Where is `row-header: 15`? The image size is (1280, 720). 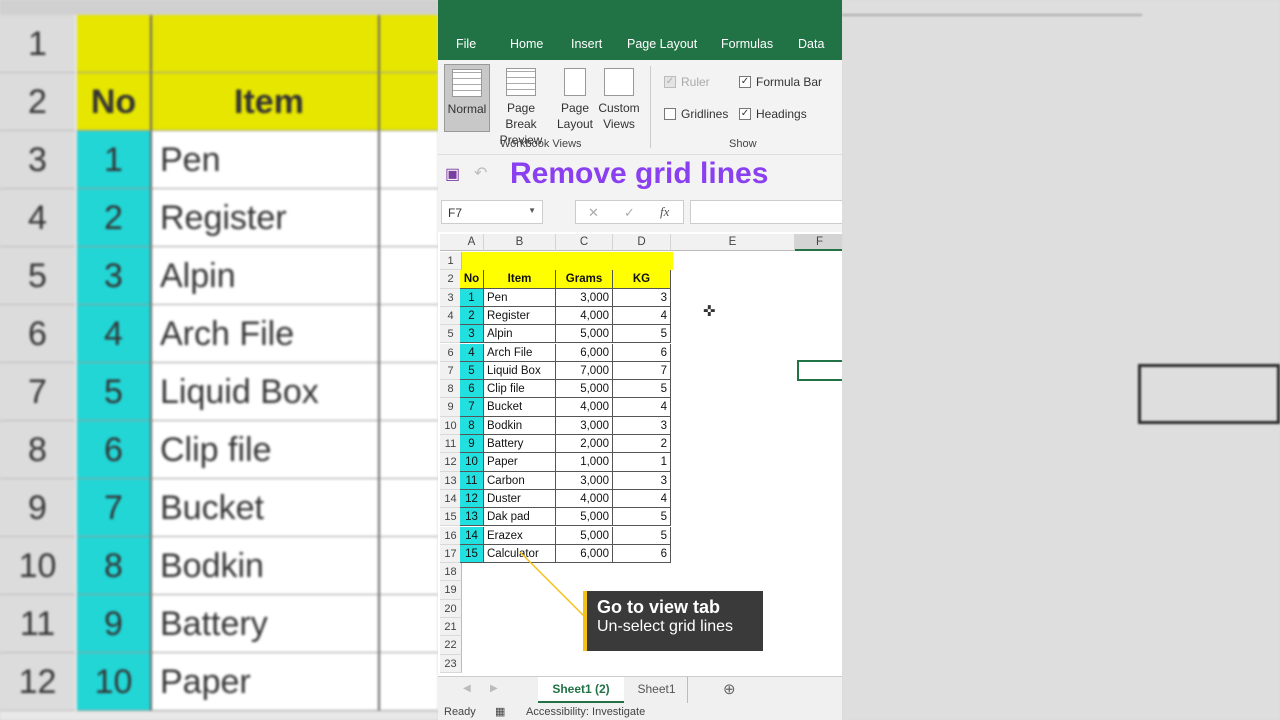 row-header: 15 is located at coordinates (451, 517).